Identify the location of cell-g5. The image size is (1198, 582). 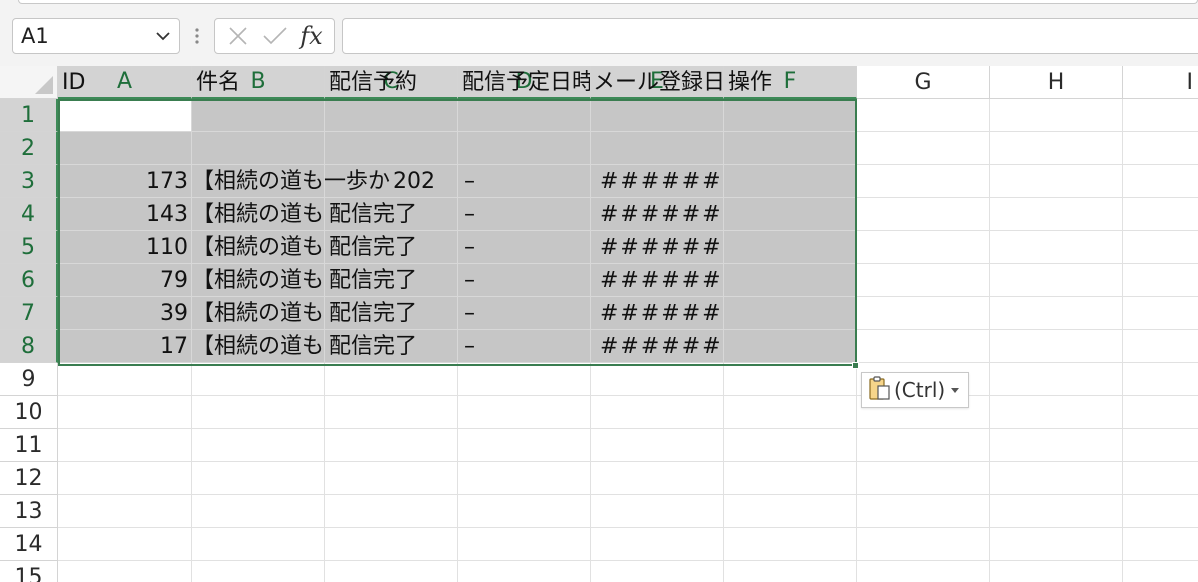
(923, 247).